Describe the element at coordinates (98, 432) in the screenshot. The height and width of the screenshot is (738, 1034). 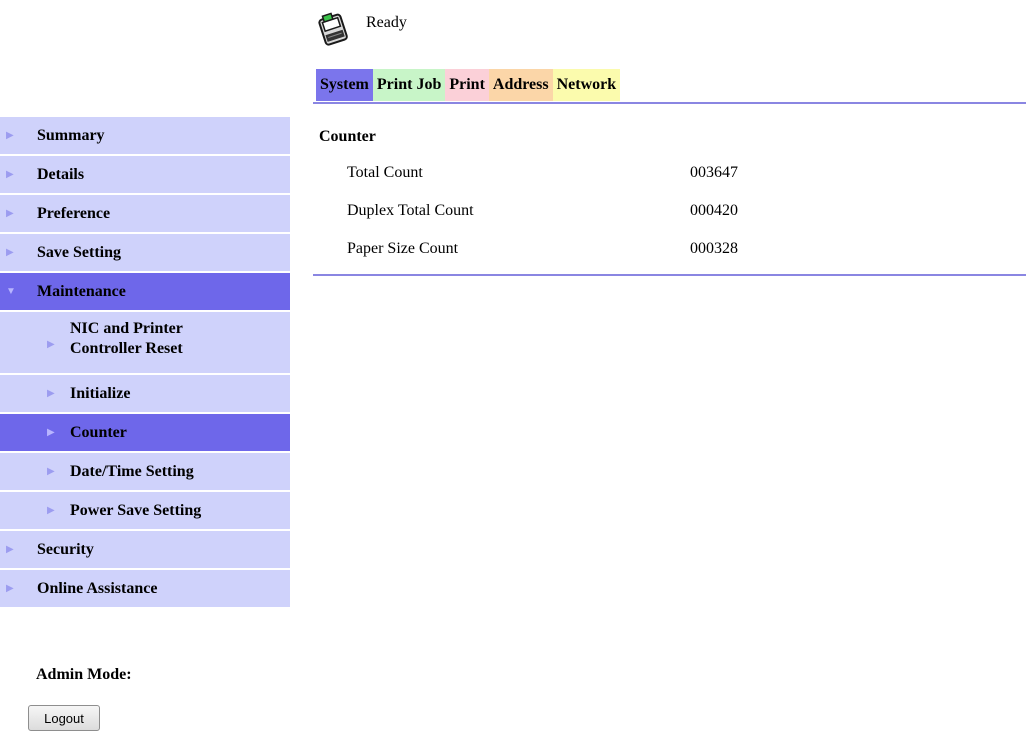
I see `sidebar-subitem-label: Counter` at that location.